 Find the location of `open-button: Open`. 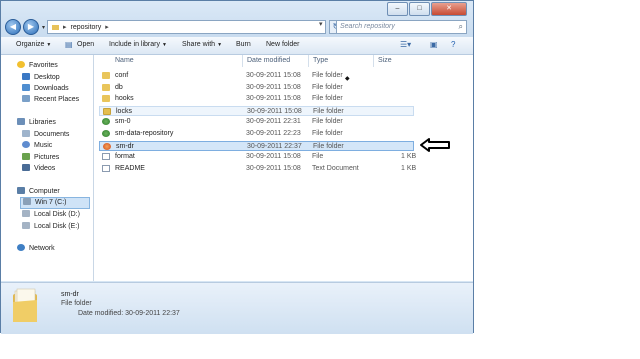

open-button: Open is located at coordinates (85, 44).